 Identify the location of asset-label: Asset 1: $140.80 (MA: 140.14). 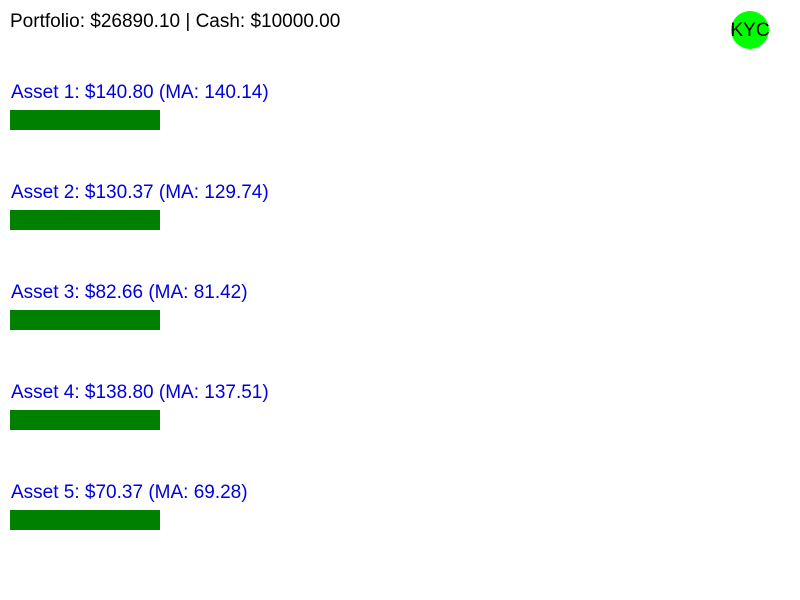
(140, 93).